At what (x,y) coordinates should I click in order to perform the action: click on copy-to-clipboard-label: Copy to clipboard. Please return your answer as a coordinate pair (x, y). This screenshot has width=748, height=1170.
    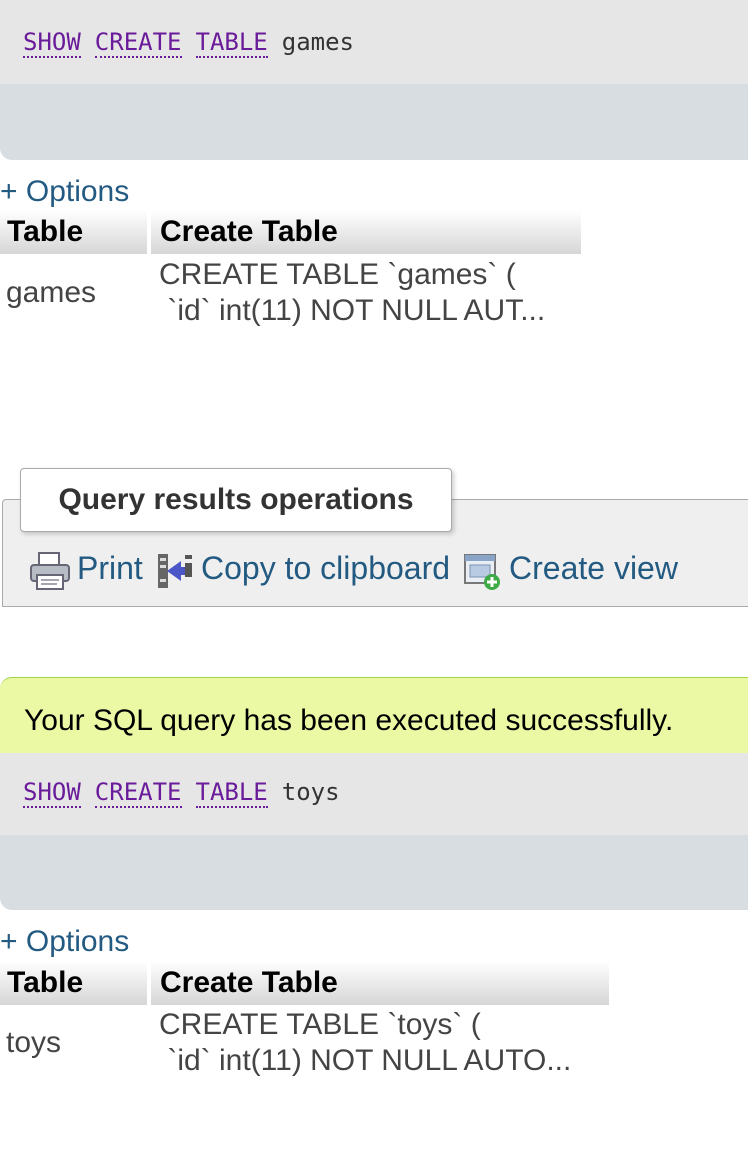
    Looking at the image, I should click on (326, 568).